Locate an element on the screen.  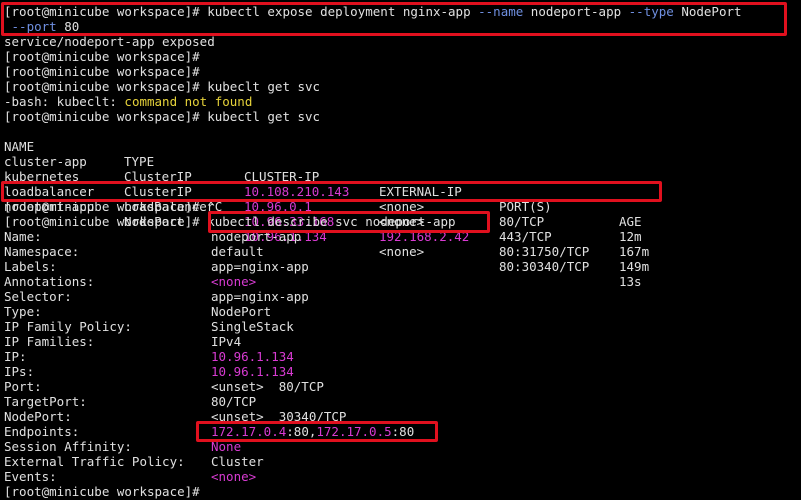
terminal-error: -bash: kubeclt: command not found is located at coordinates (128, 101).